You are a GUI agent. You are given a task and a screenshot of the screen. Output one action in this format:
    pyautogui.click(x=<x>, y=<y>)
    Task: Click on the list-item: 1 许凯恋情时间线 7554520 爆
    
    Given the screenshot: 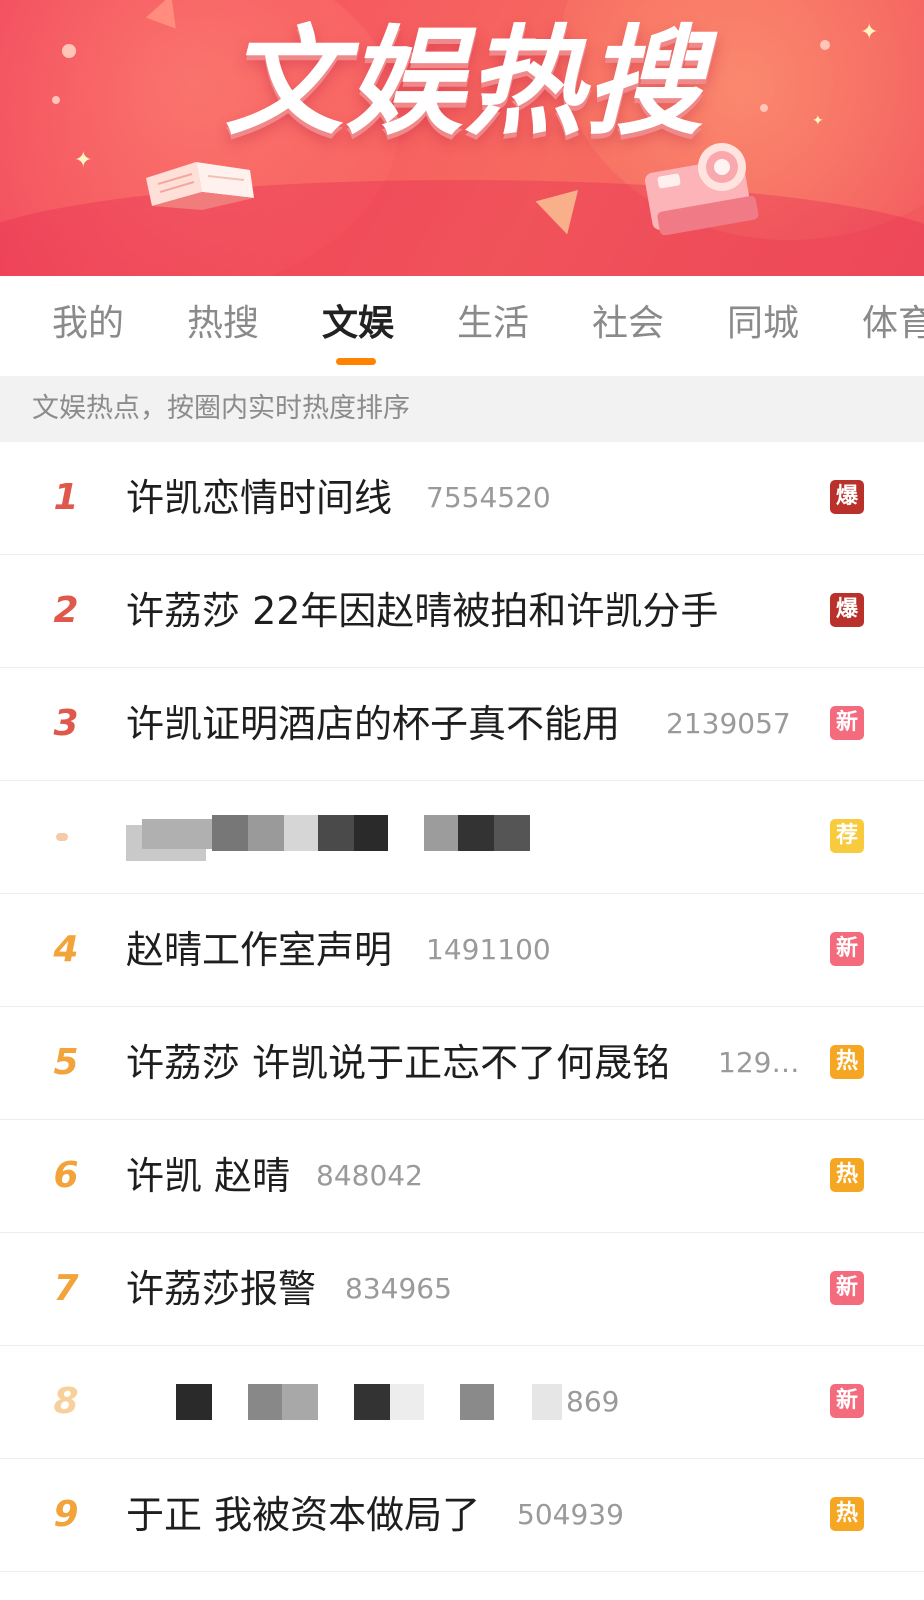 What is the action you would take?
    pyautogui.click(x=462, y=498)
    